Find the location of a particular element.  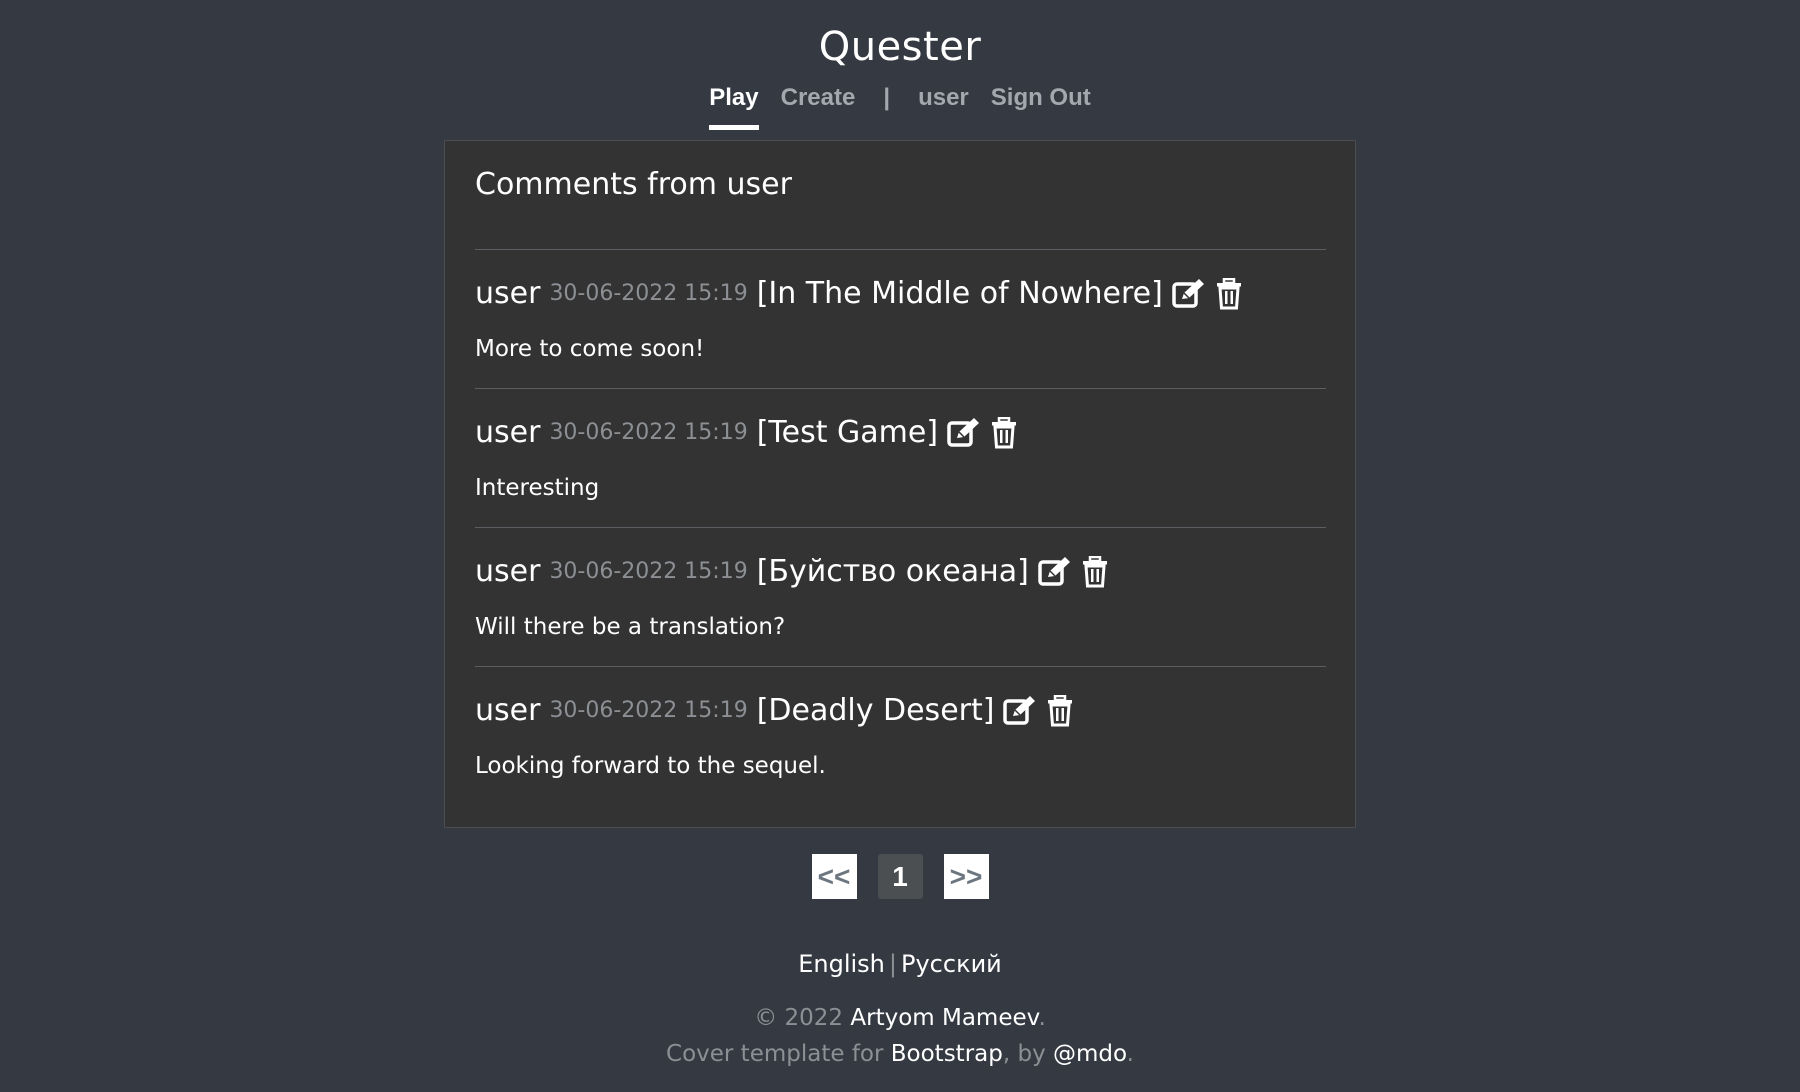

language-switcher: English | Русский is located at coordinates (900, 964).